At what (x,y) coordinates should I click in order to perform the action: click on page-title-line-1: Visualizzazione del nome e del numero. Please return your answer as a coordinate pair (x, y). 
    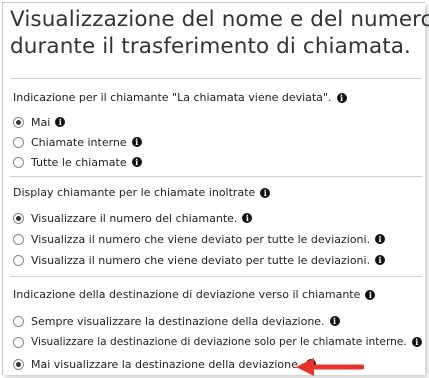
    Looking at the image, I should click on (219, 19).